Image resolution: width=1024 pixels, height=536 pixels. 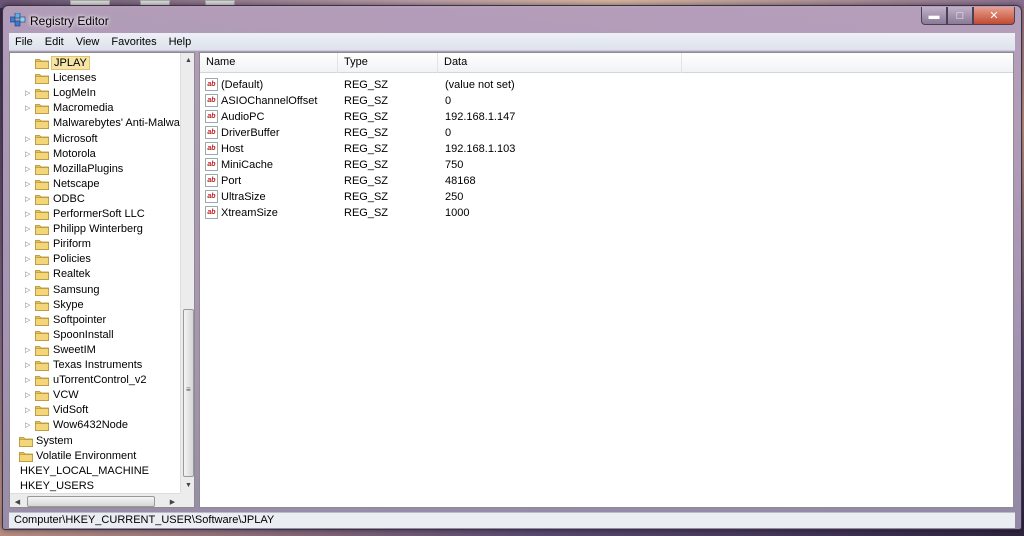 I want to click on tree-item: ▷ Macromedia, so click(x=95, y=108).